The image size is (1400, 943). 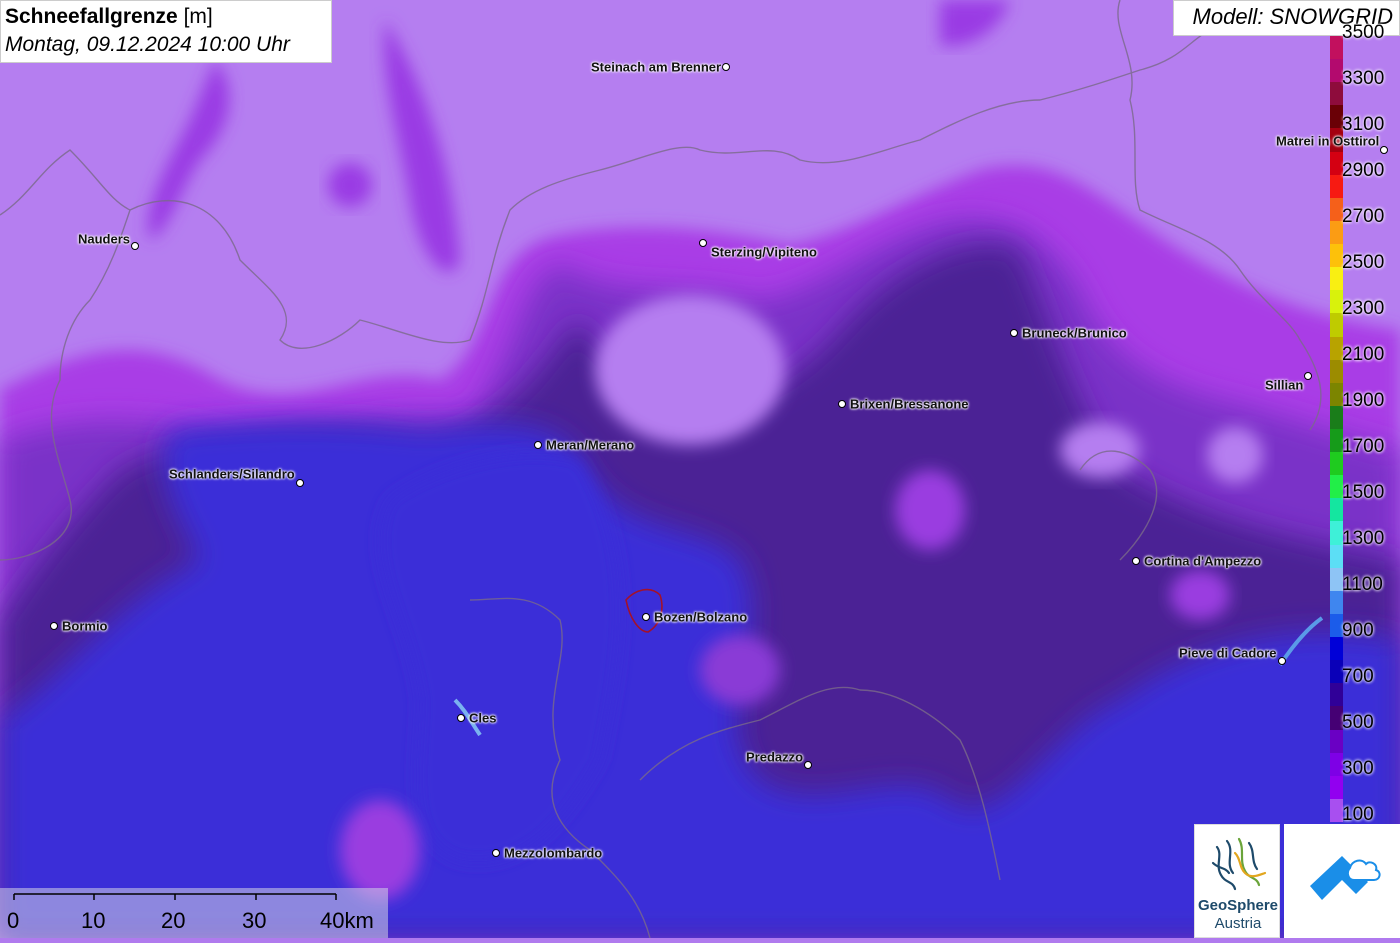 What do you see at coordinates (1358, 630) in the screenshot?
I see `legend-label-900: 900` at bounding box center [1358, 630].